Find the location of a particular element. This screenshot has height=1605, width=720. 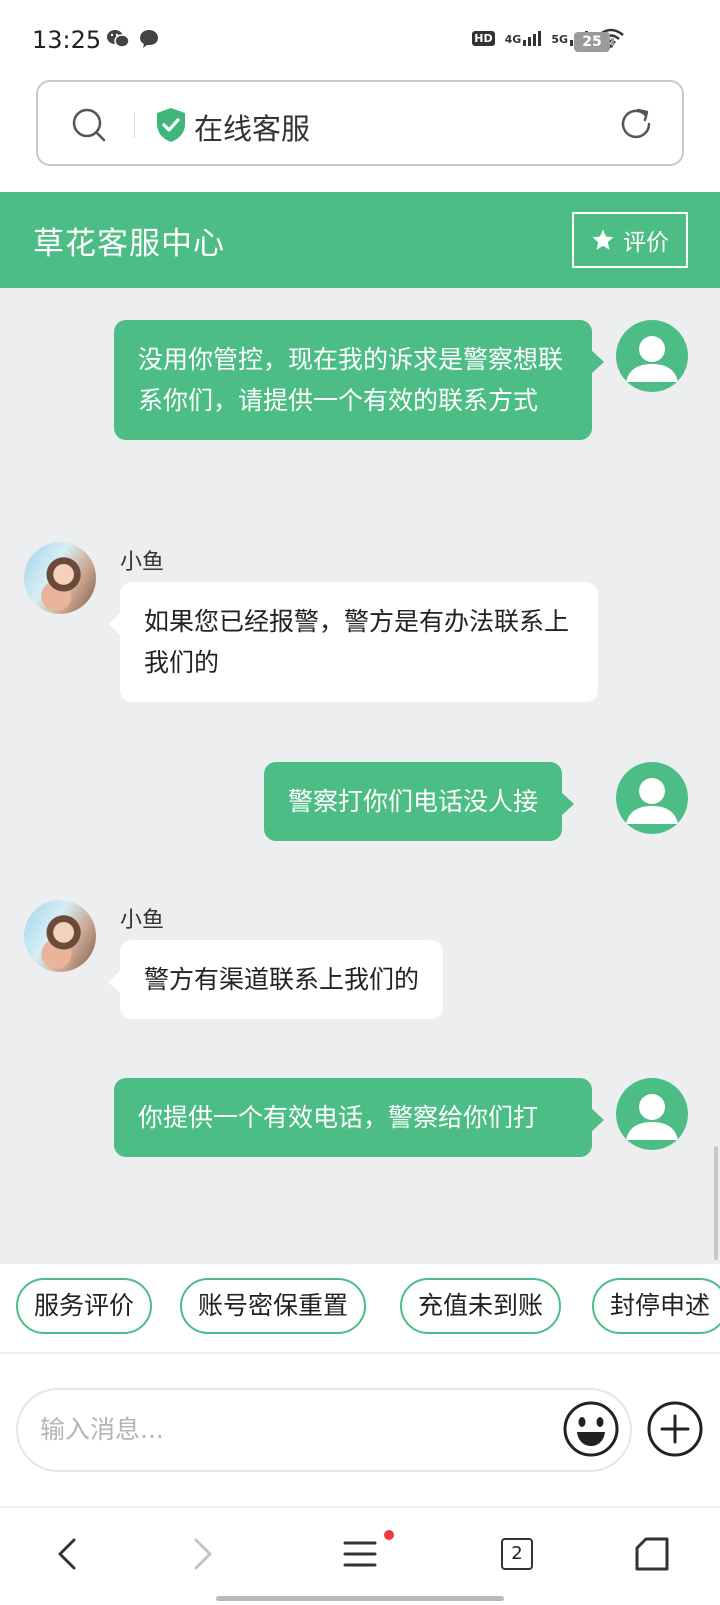

menu-icon is located at coordinates (360, 1554).